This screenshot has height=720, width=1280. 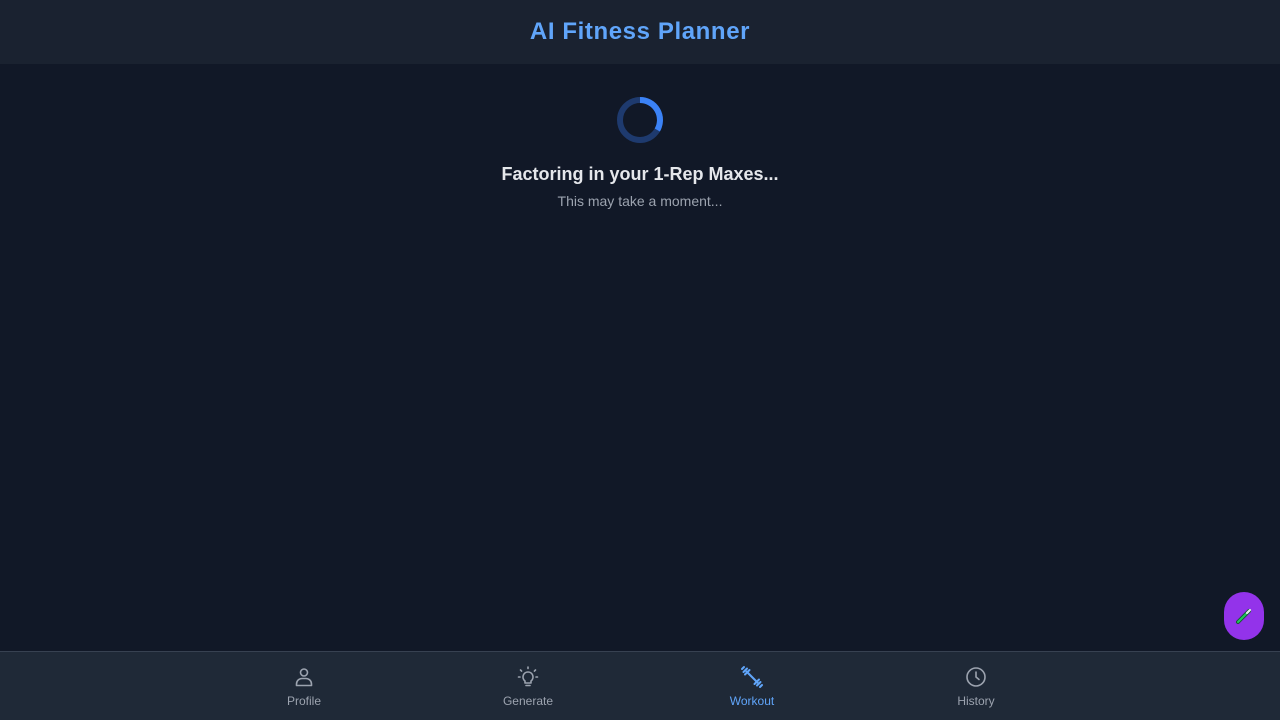 What do you see at coordinates (640, 685) in the screenshot?
I see `bottom-nav: Profile Generate Workout History` at bounding box center [640, 685].